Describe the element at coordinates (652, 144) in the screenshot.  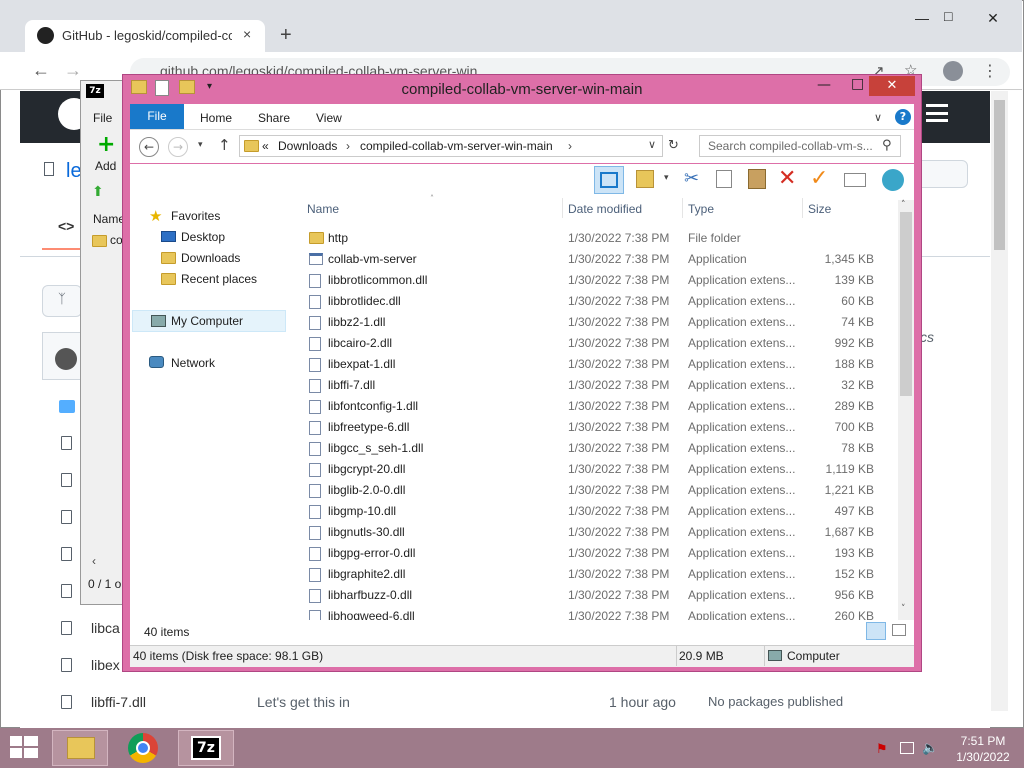
I see `address-dropdown-icon: ∨` at that location.